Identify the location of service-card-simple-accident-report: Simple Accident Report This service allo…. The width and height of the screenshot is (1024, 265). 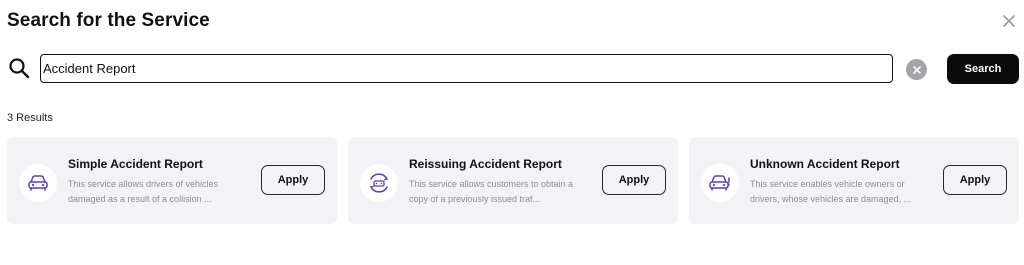
(172, 180).